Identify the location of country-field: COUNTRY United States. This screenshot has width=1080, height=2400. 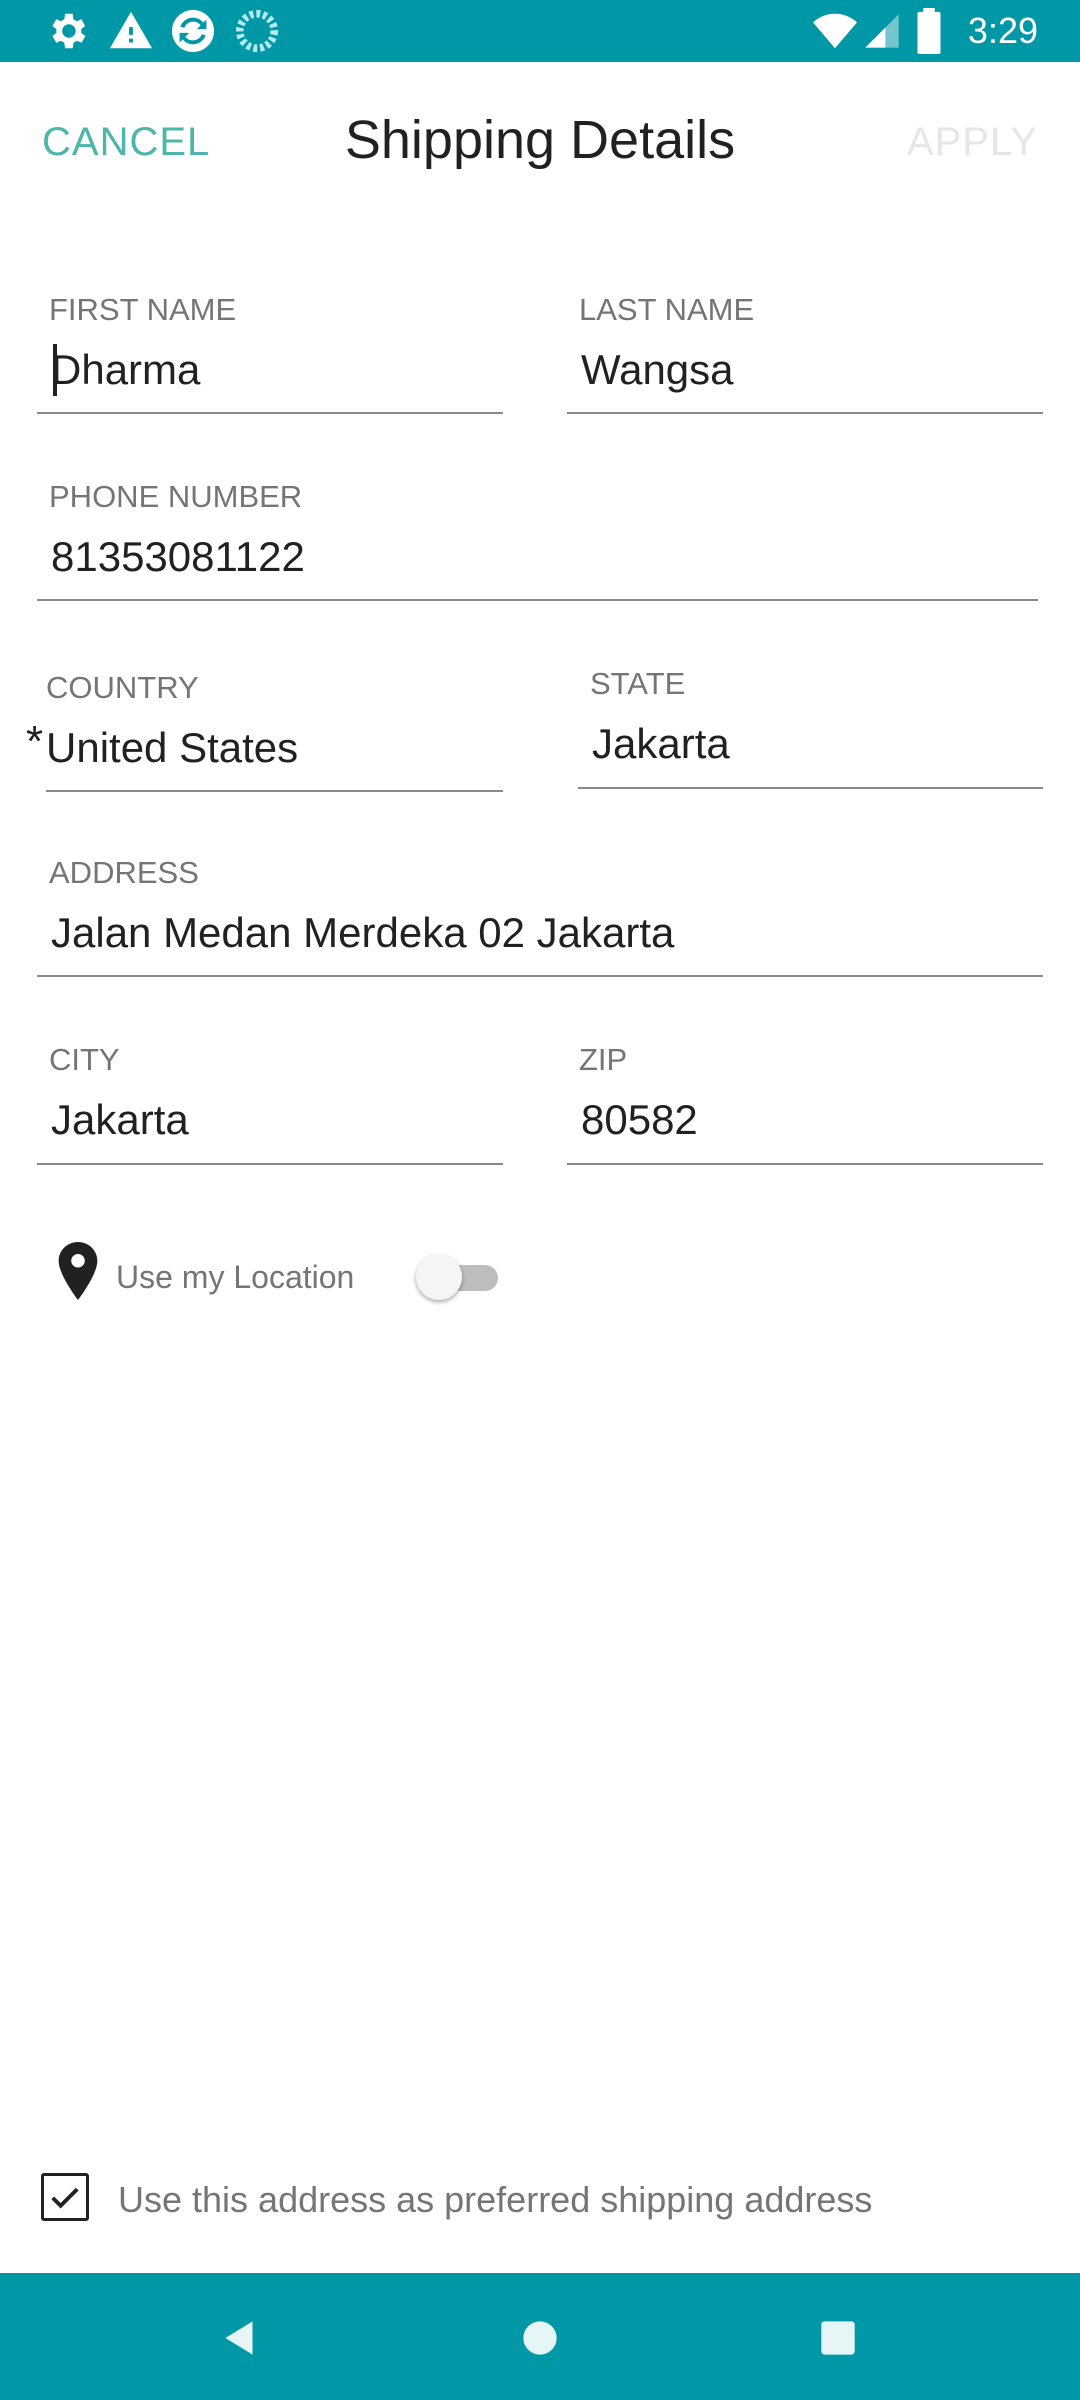
(274, 730).